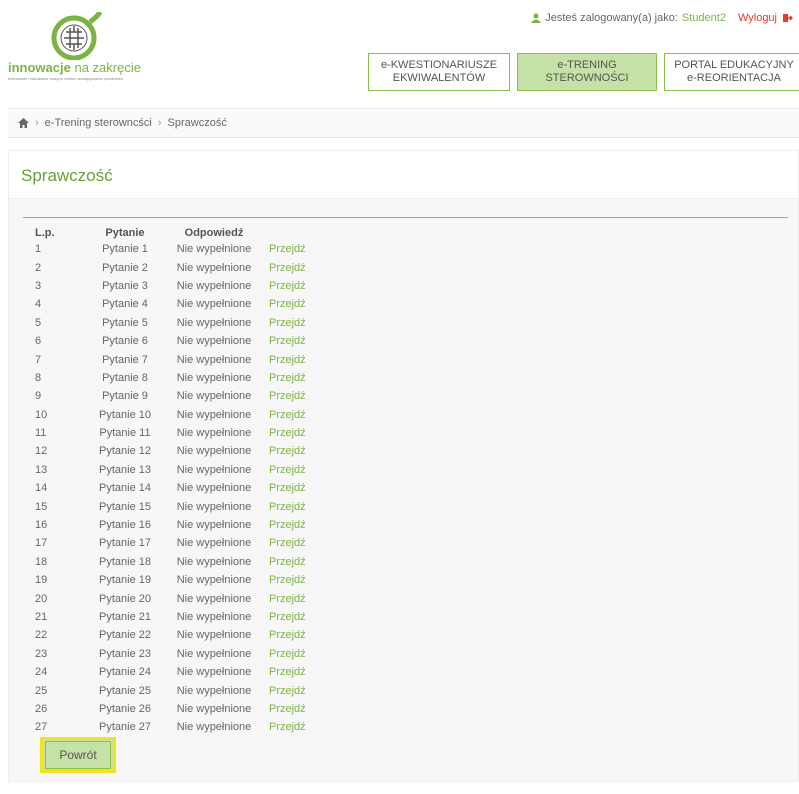  I want to click on table-row: 3 Pytanie 3 Nie wypełnione Przejdź, so click(179, 286).